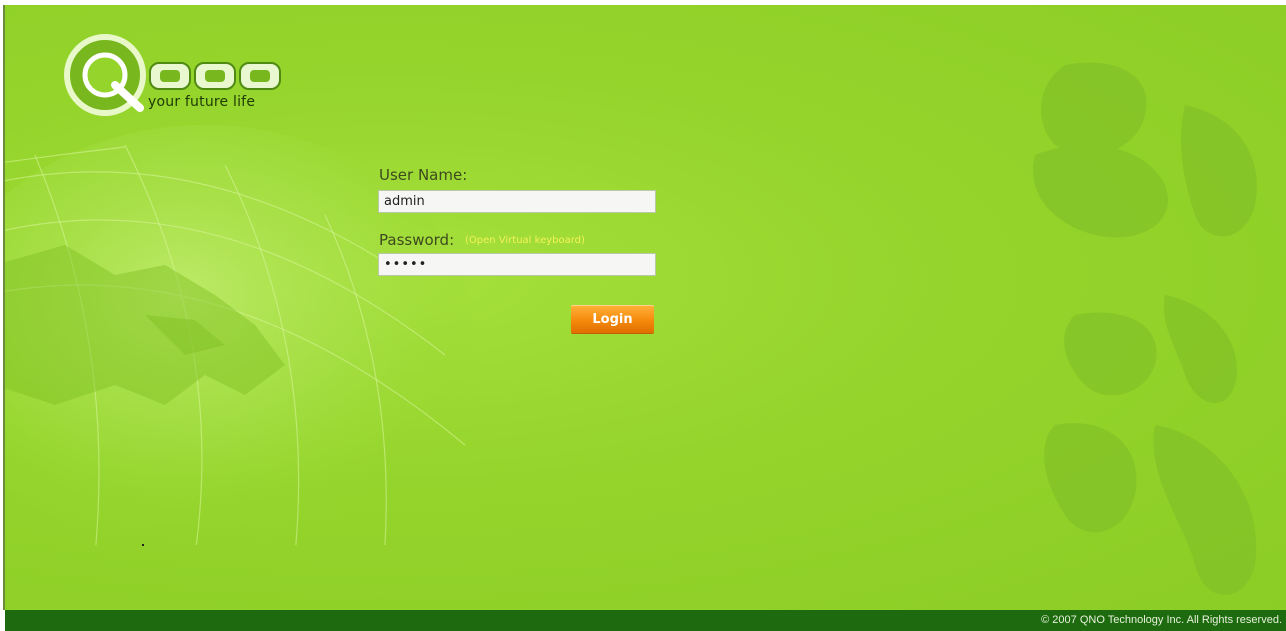 The height and width of the screenshot is (631, 1286). What do you see at coordinates (1145, 328) in the screenshot?
I see `calligraphy-watermark` at bounding box center [1145, 328].